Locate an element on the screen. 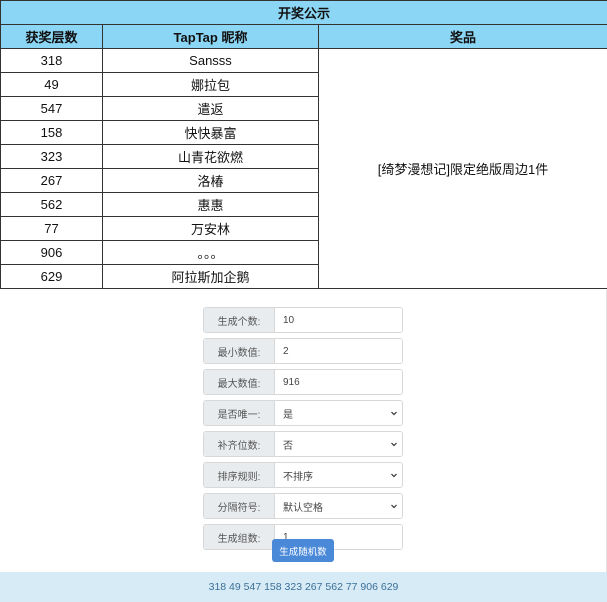 The width and height of the screenshot is (607, 602). nickname-cell: 遣返 is located at coordinates (210, 108).